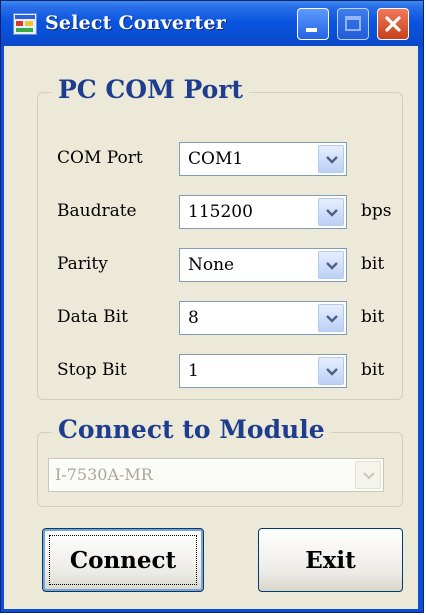  Describe the element at coordinates (100, 158) in the screenshot. I see `com-port-label: COM Port` at that location.